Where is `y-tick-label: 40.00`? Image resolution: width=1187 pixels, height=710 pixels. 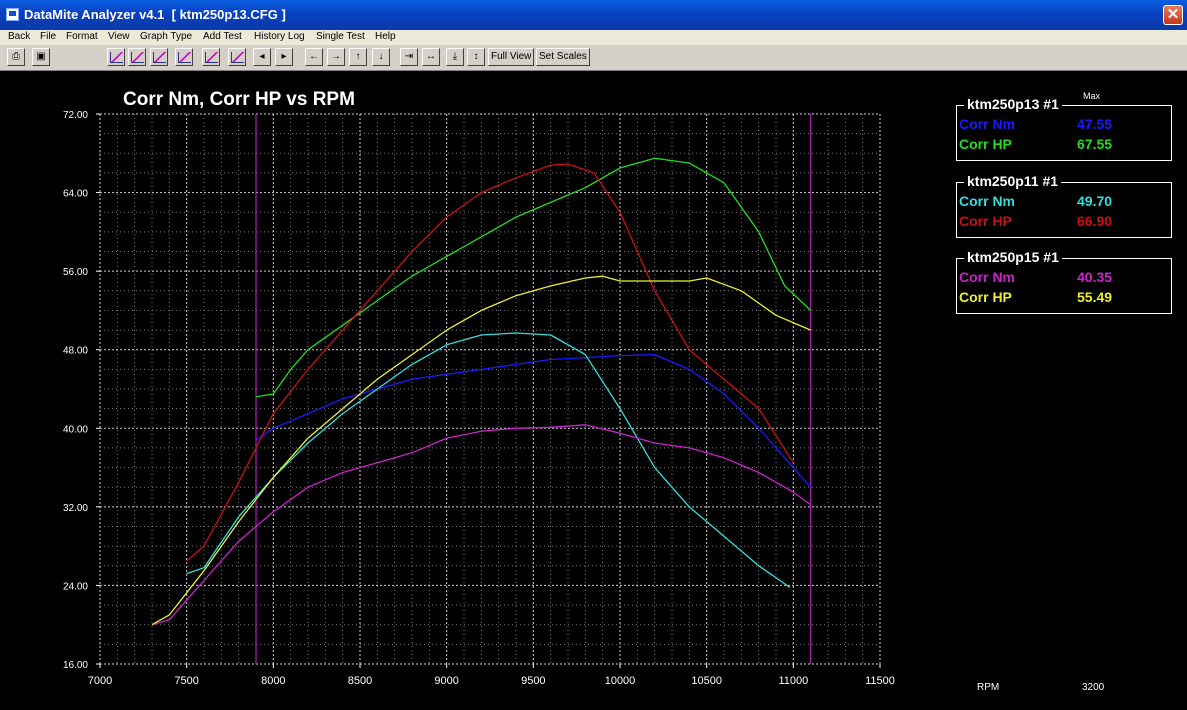
y-tick-label: 40.00 is located at coordinates (75, 429).